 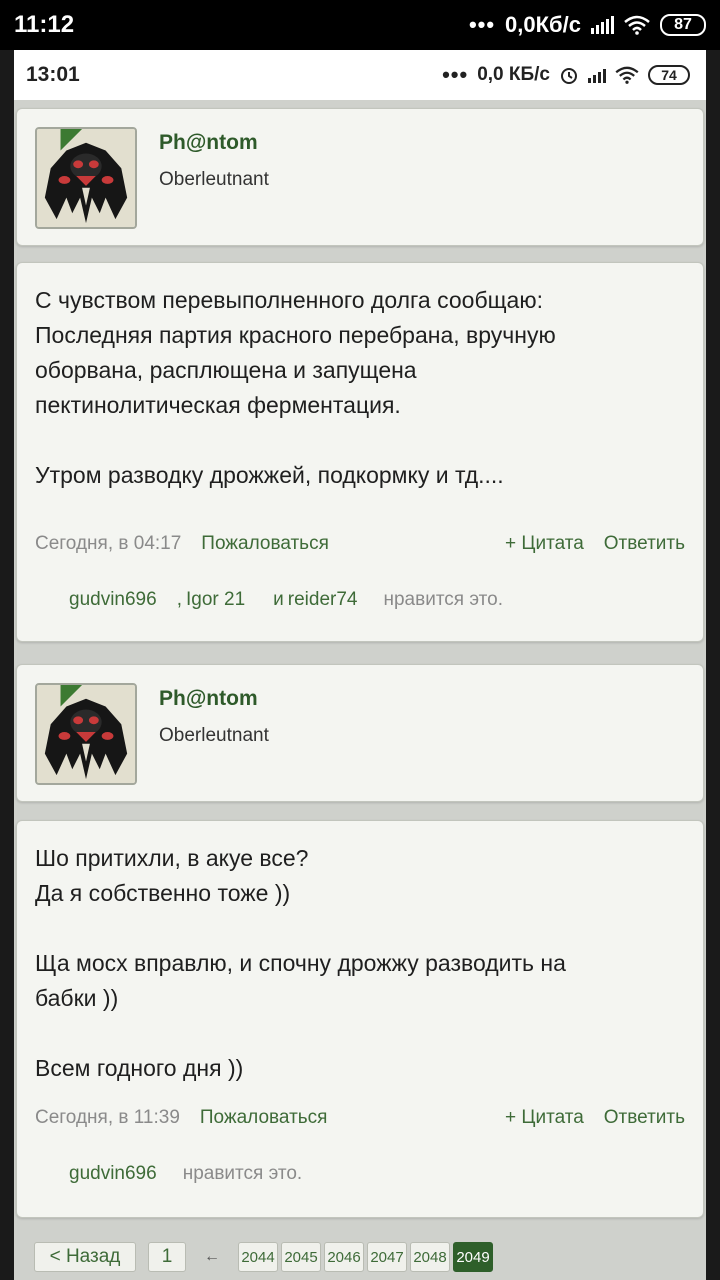 What do you see at coordinates (258, 1257) in the screenshot?
I see `page-link: 2044` at bounding box center [258, 1257].